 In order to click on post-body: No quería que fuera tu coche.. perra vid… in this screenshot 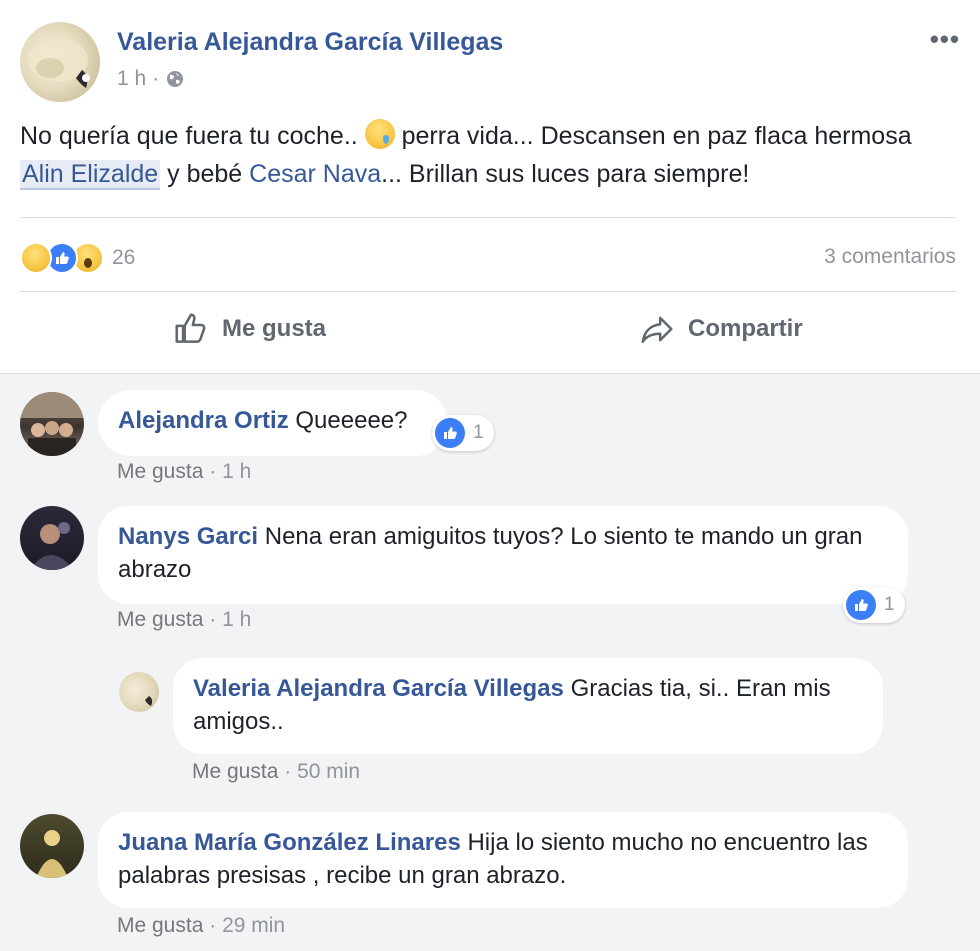, I will do `click(490, 155)`.